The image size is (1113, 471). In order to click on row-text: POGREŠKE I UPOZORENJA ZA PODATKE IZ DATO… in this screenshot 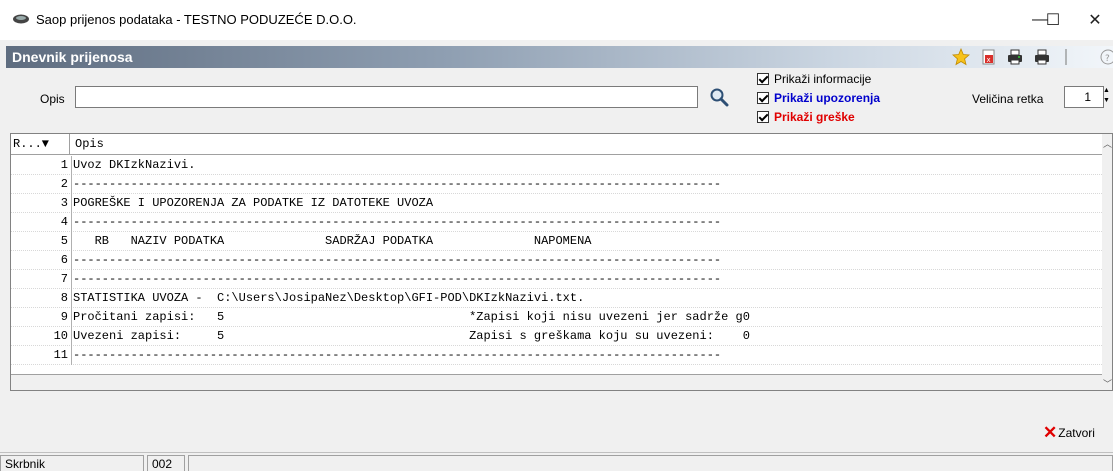, I will do `click(253, 203)`.